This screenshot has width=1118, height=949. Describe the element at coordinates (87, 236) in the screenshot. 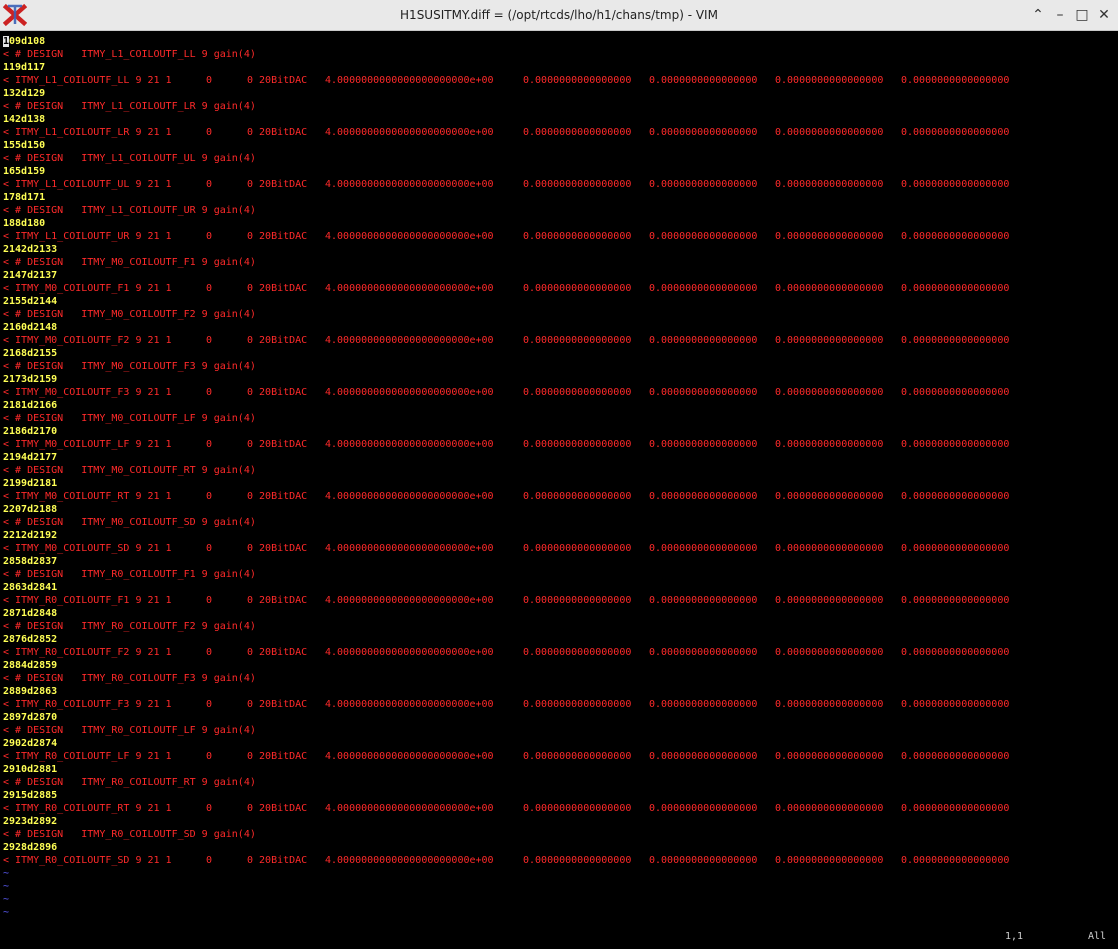

I see `line-head: < ITMY_L1_COILOUTF_UR 9 21 1` at that location.